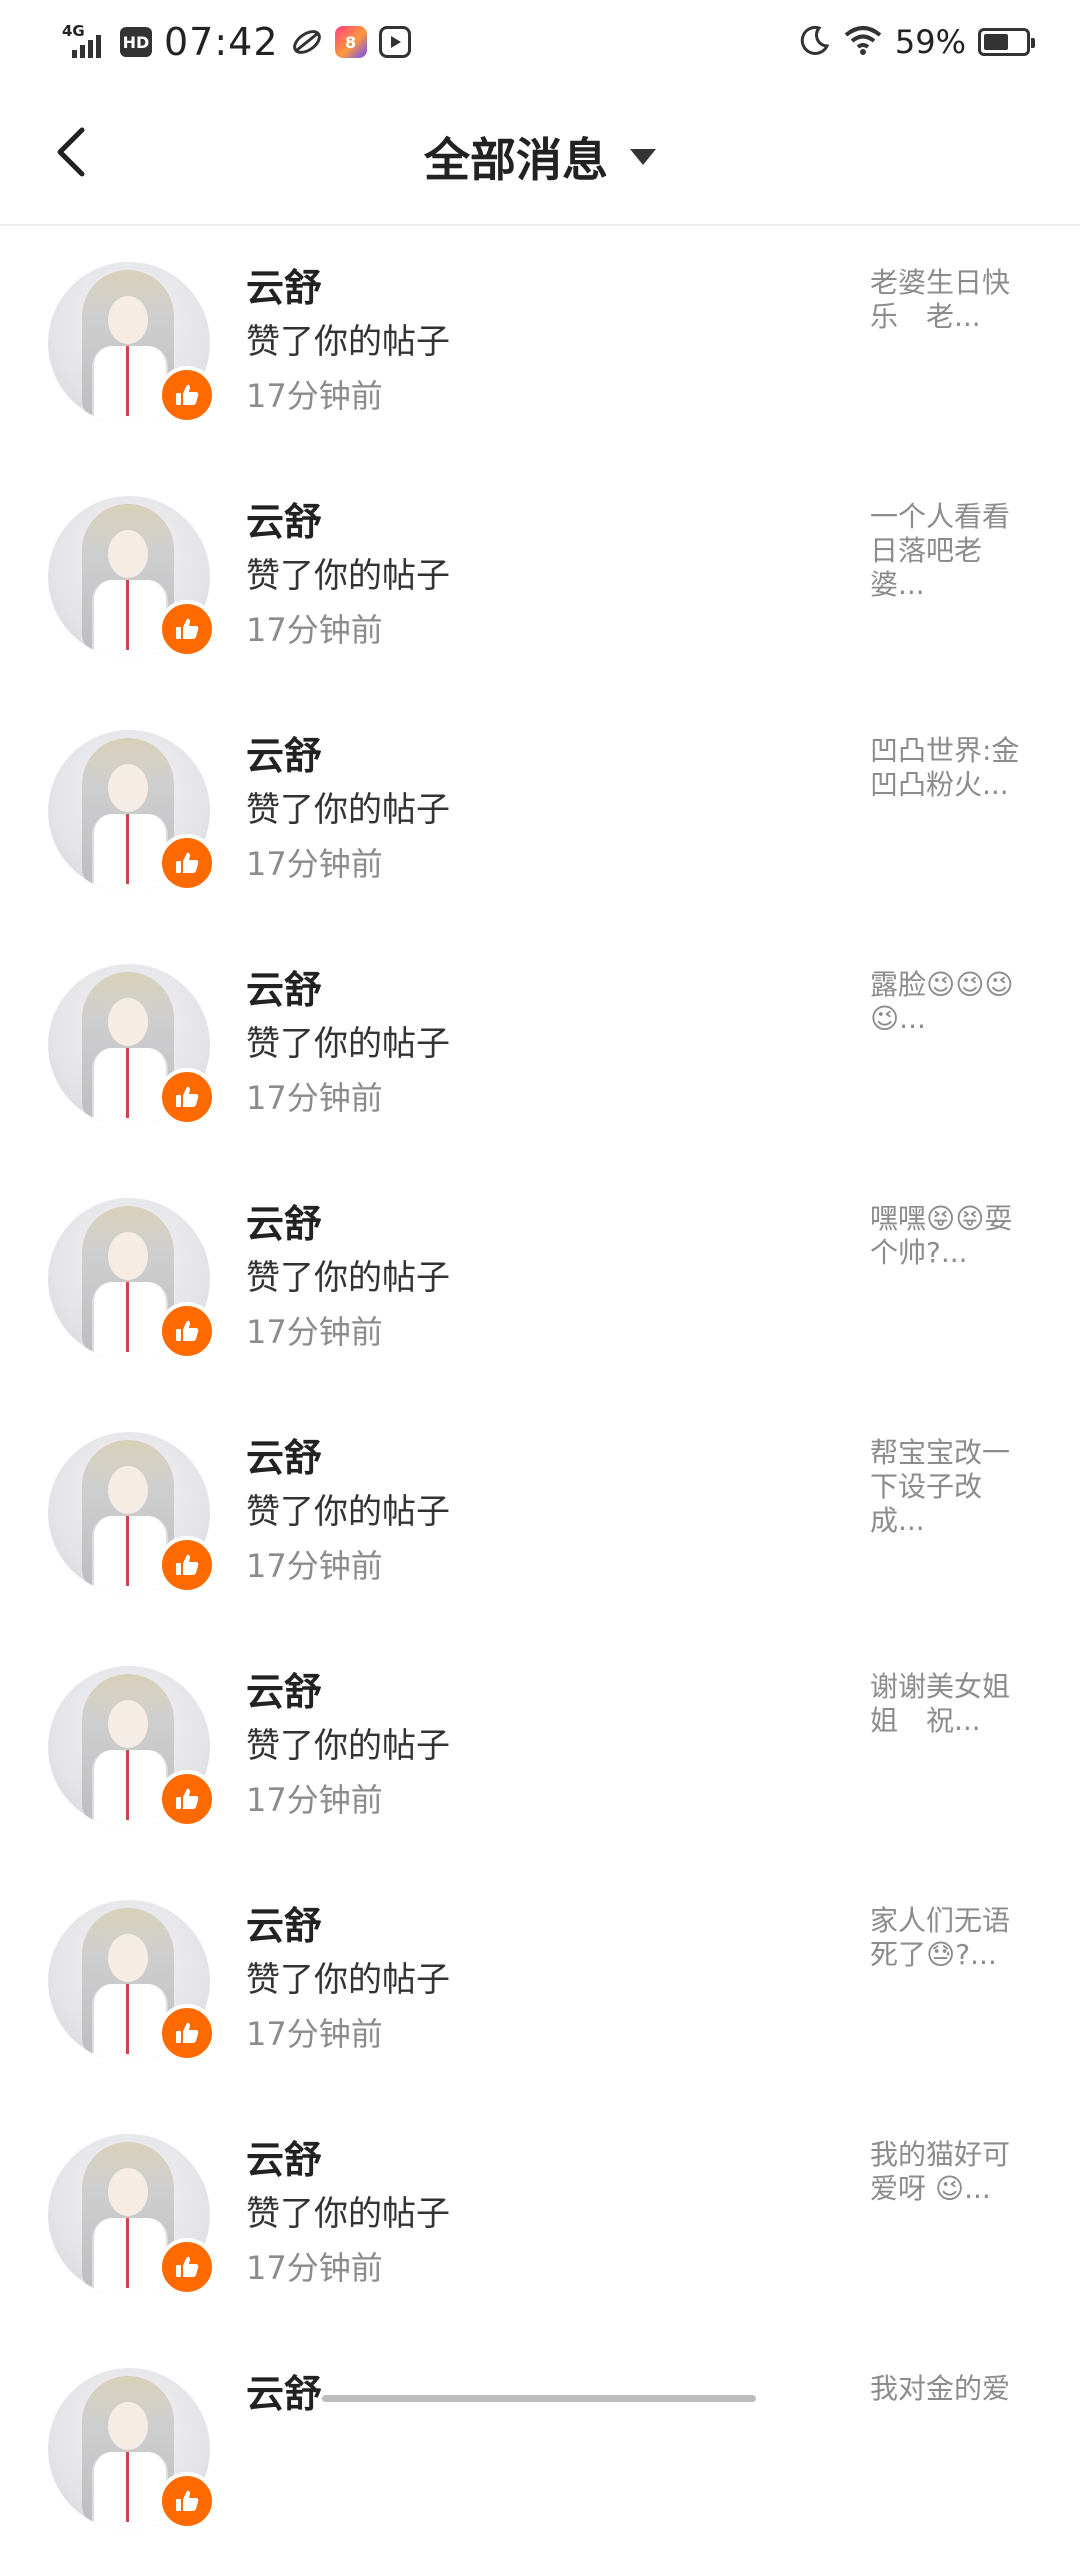 The height and width of the screenshot is (2566, 1080). I want to click on triangle-down-icon, so click(643, 157).